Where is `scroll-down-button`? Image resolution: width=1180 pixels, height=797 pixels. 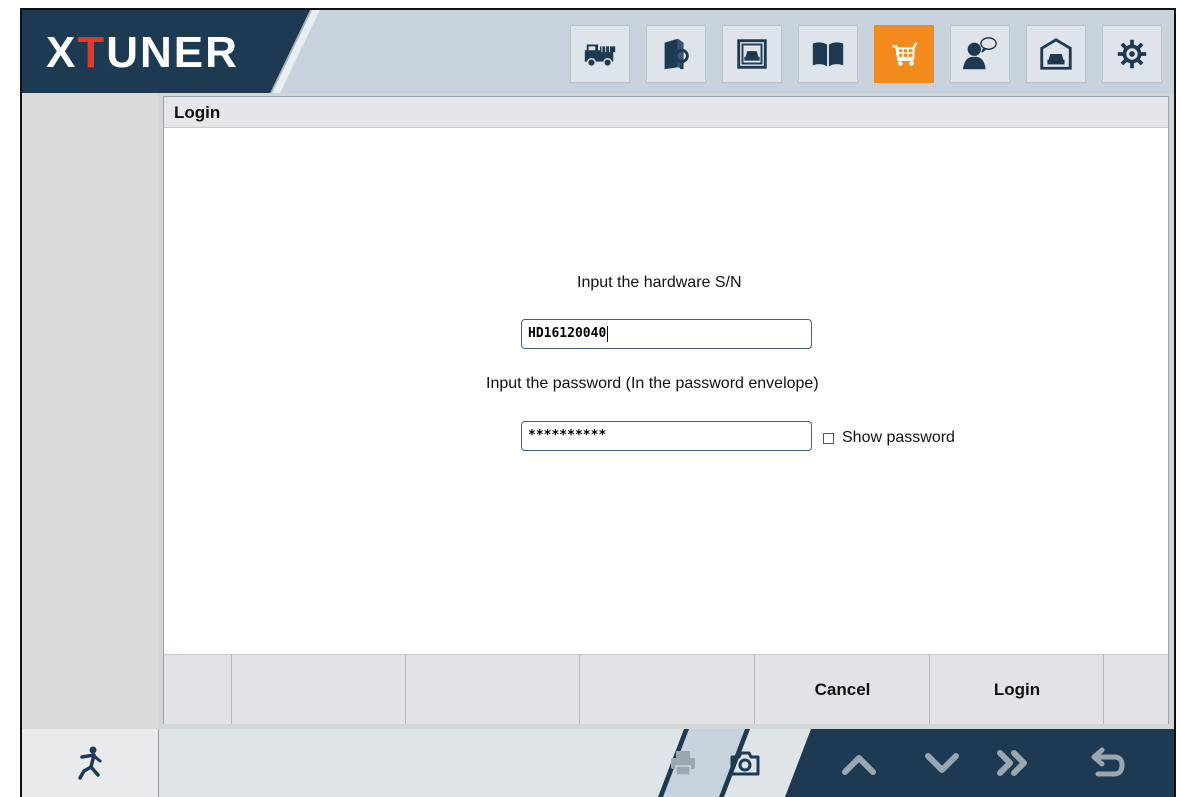
scroll-down-button is located at coordinates (942, 763).